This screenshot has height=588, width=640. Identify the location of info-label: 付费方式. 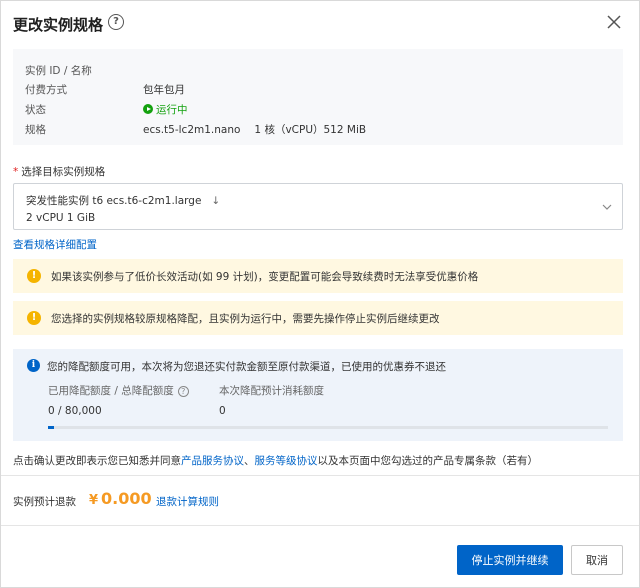
(46, 90).